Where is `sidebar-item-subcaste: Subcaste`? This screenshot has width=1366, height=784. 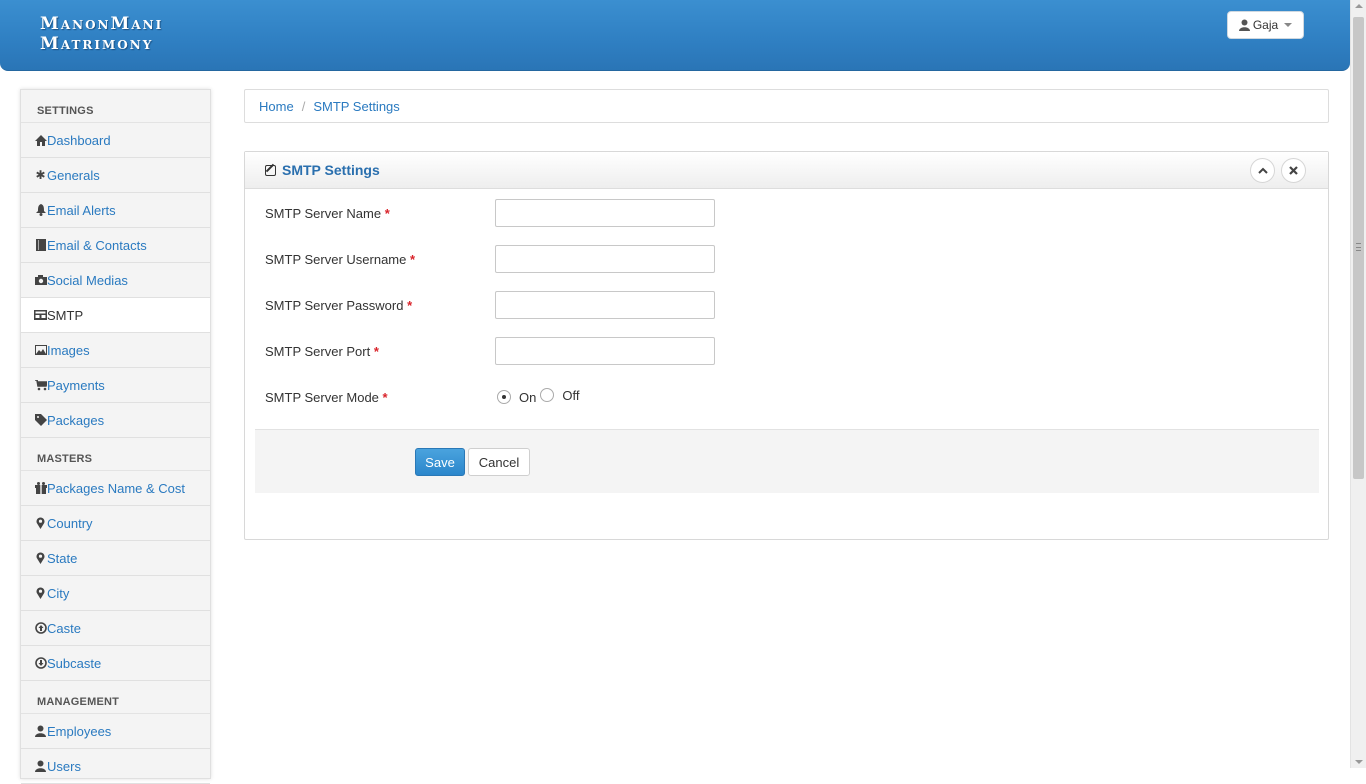 sidebar-item-subcaste: Subcaste is located at coordinates (115, 663).